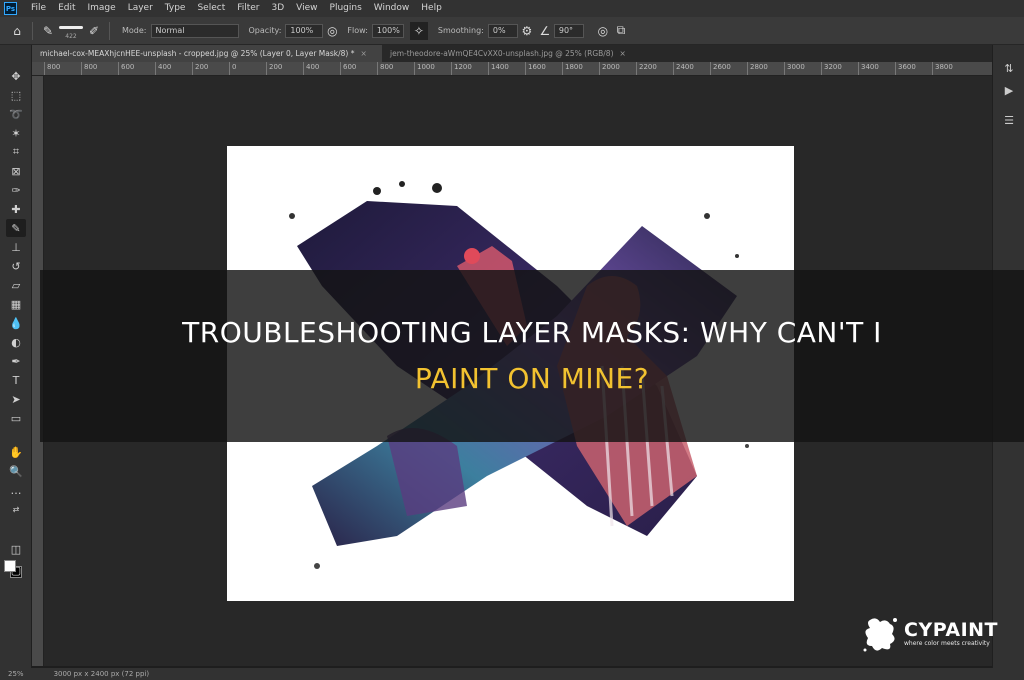 This screenshot has height=680, width=1024. I want to click on pen-tool-icon: ✒, so click(16, 361).